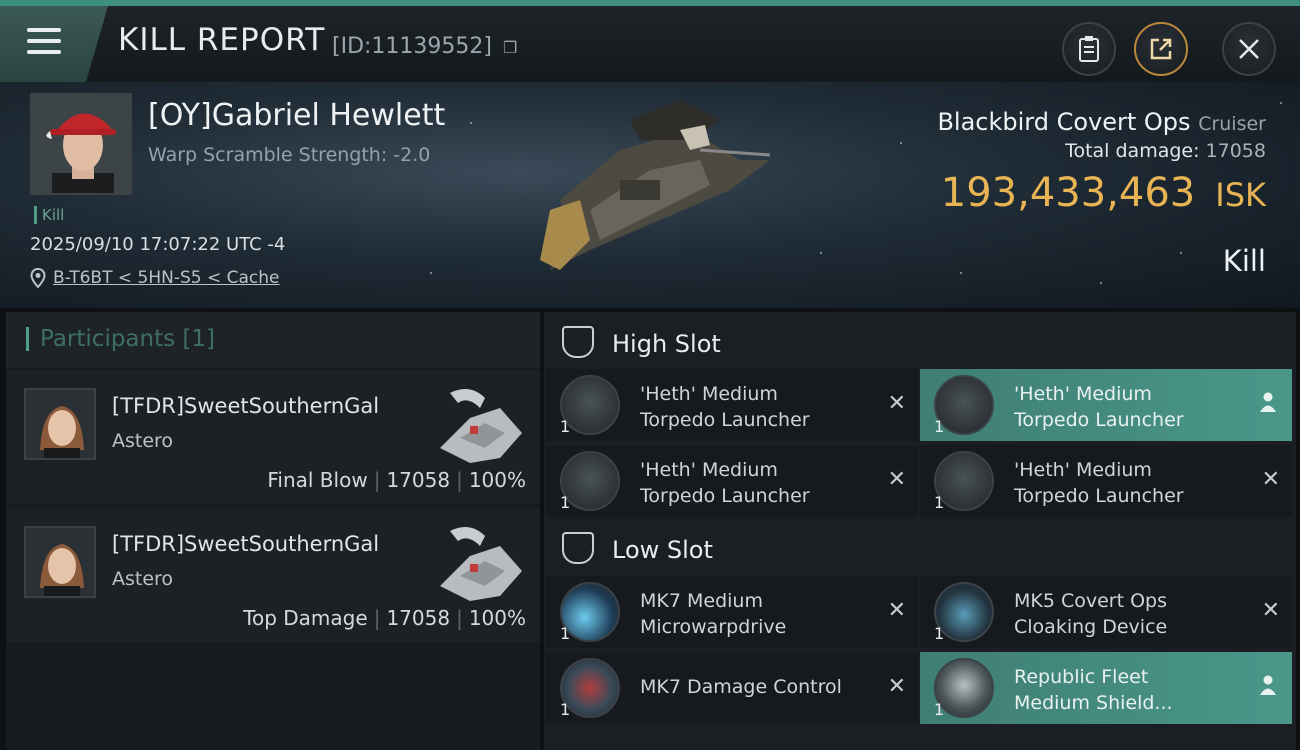 The image size is (1300, 750). What do you see at coordinates (412, 46) in the screenshot?
I see `report-id-text: [ID:11139552]` at bounding box center [412, 46].